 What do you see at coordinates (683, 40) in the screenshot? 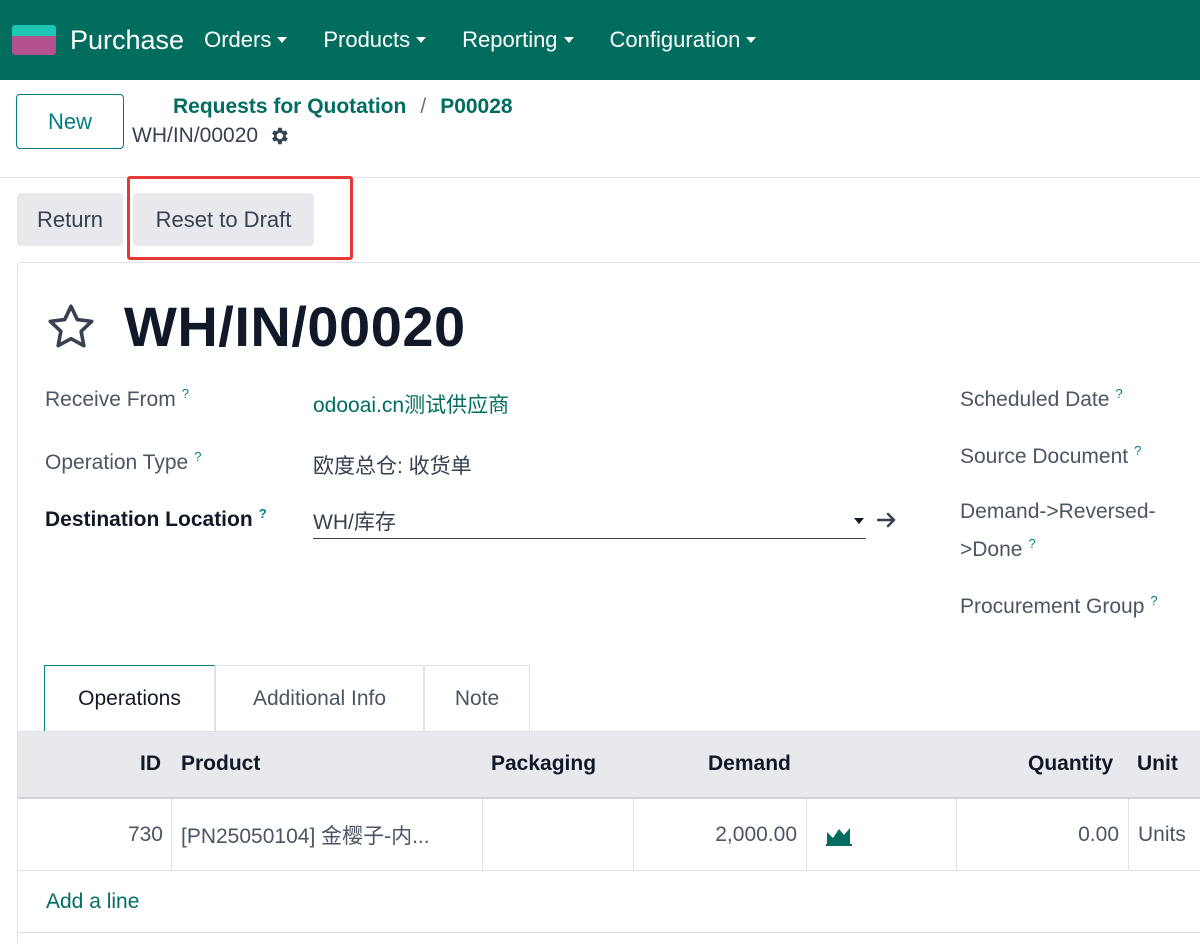
I see `menu-configuration: Configuration` at bounding box center [683, 40].